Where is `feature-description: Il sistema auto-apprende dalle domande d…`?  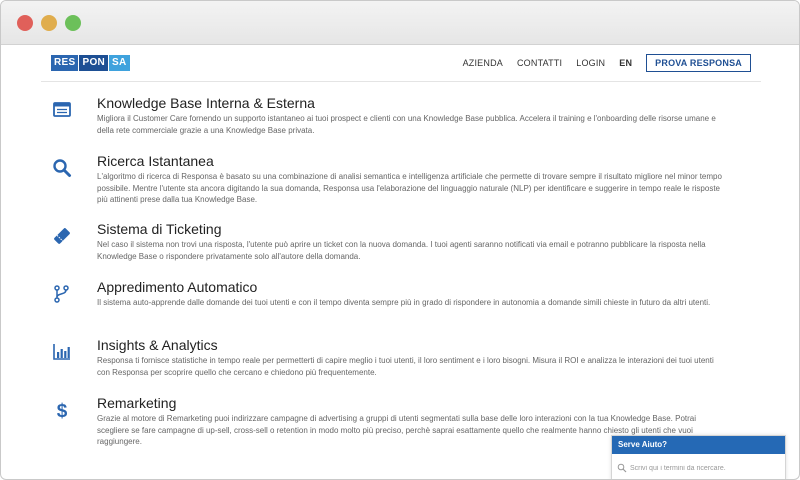
feature-description: Il sistema auto-apprende dalle domande d… is located at coordinates (404, 302).